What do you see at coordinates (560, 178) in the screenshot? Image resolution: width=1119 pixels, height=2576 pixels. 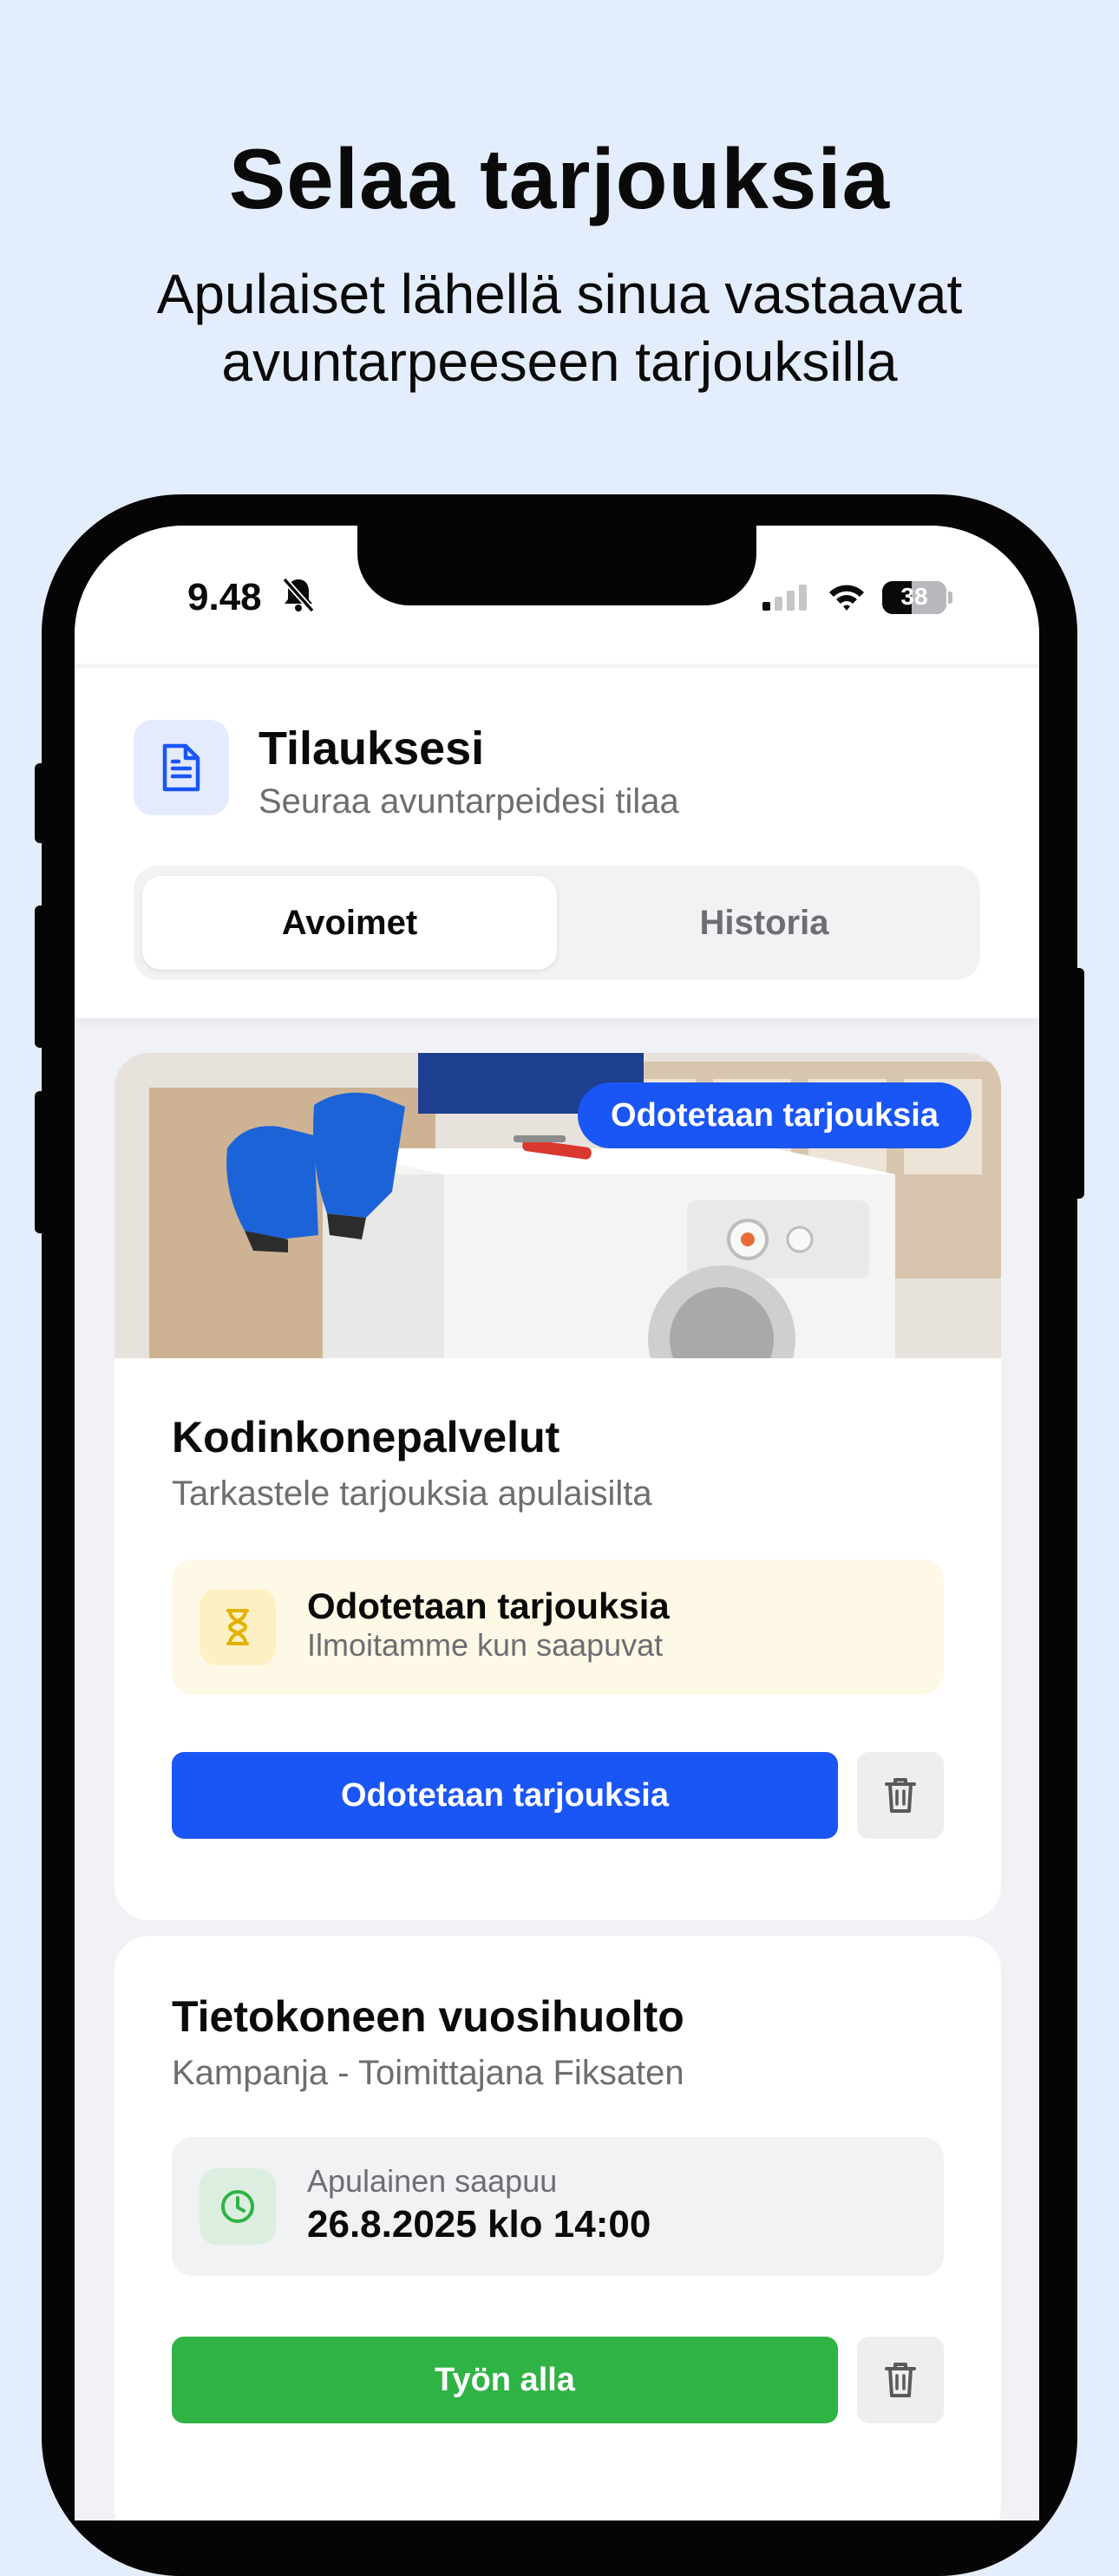 I see `hero-title: Selaa tarjouksia` at bounding box center [560, 178].